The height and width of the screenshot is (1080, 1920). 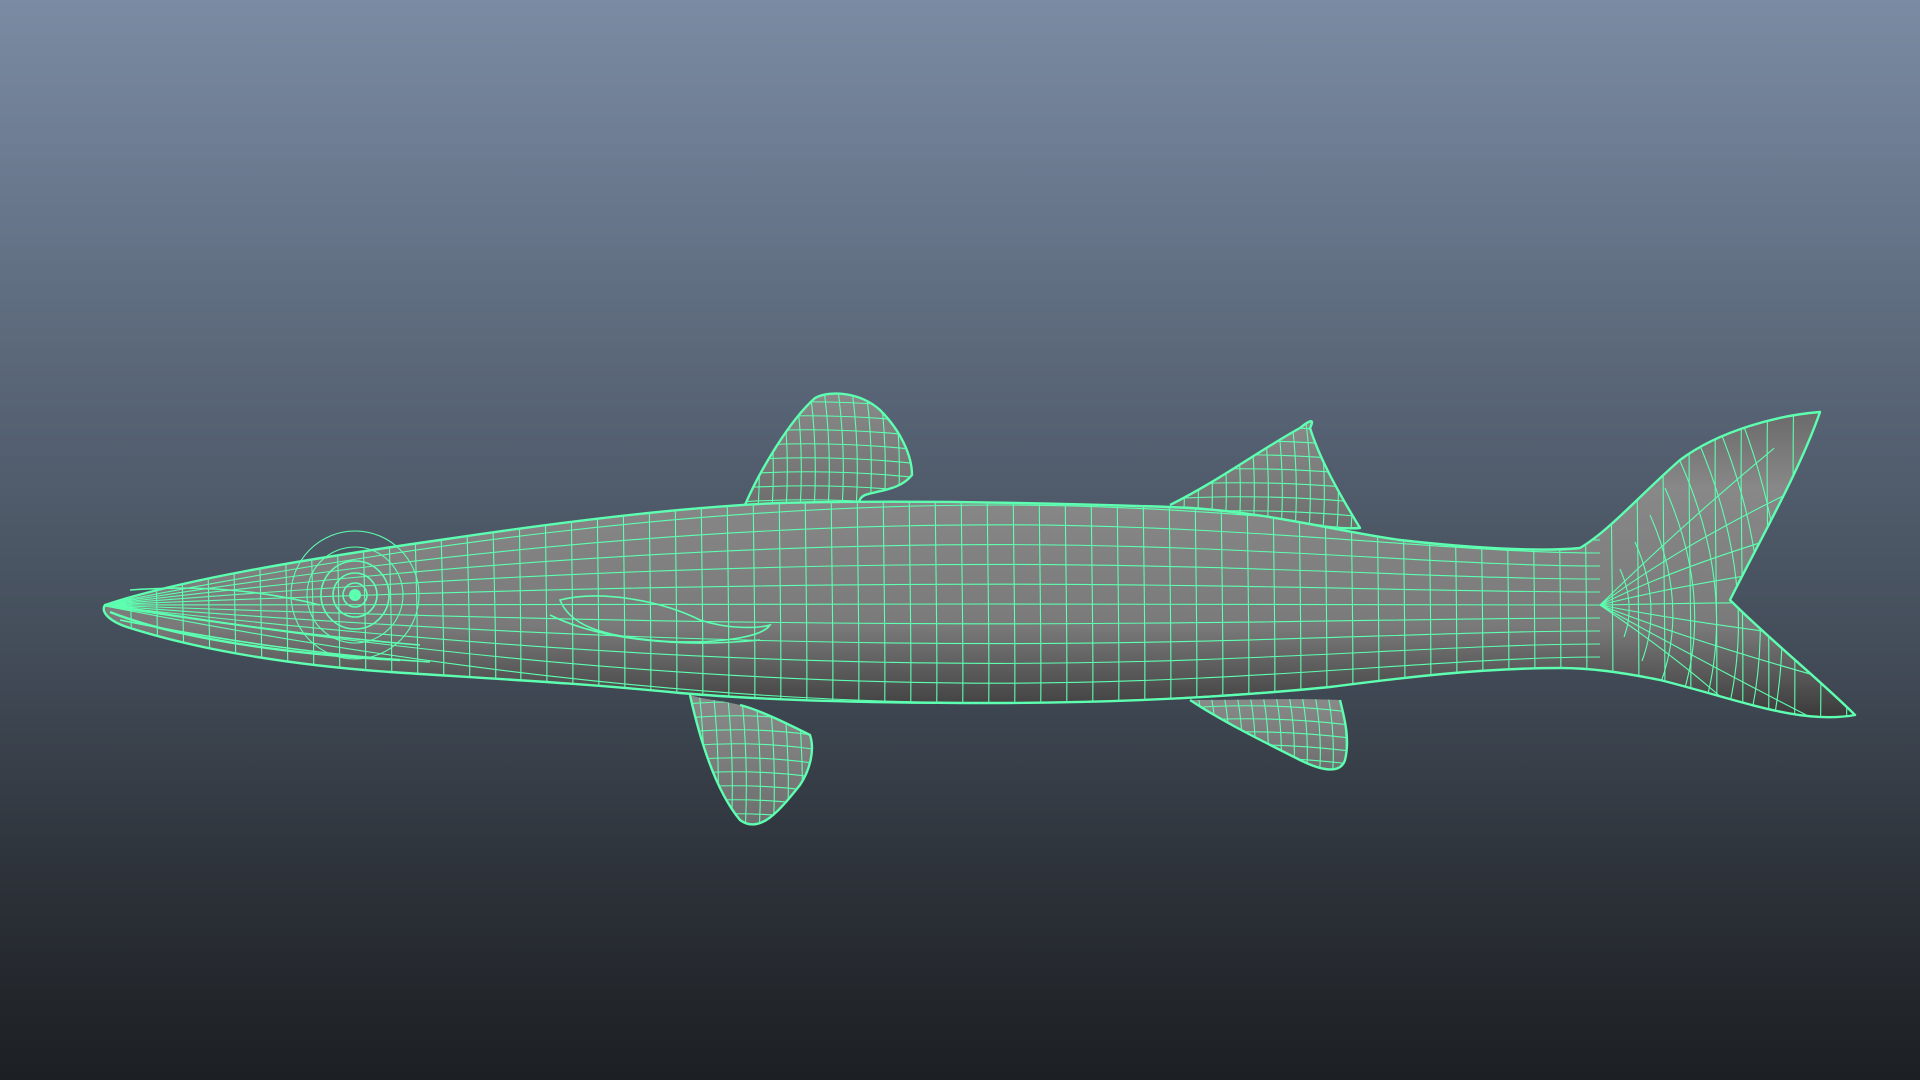 What do you see at coordinates (1267, 736) in the screenshot?
I see `anal-fin` at bounding box center [1267, 736].